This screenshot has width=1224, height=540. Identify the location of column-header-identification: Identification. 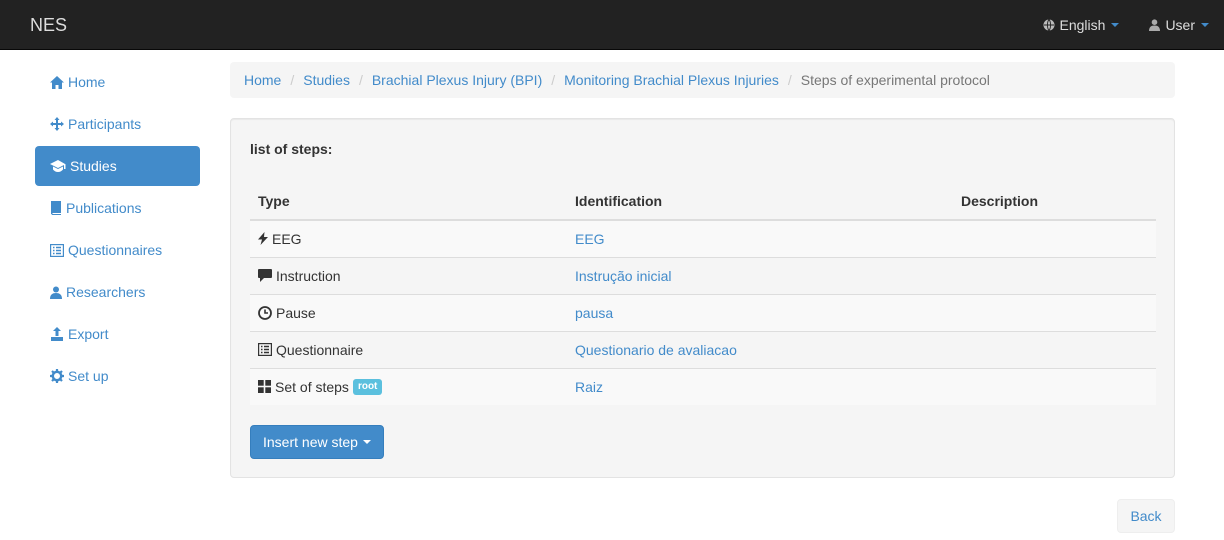
(760, 202).